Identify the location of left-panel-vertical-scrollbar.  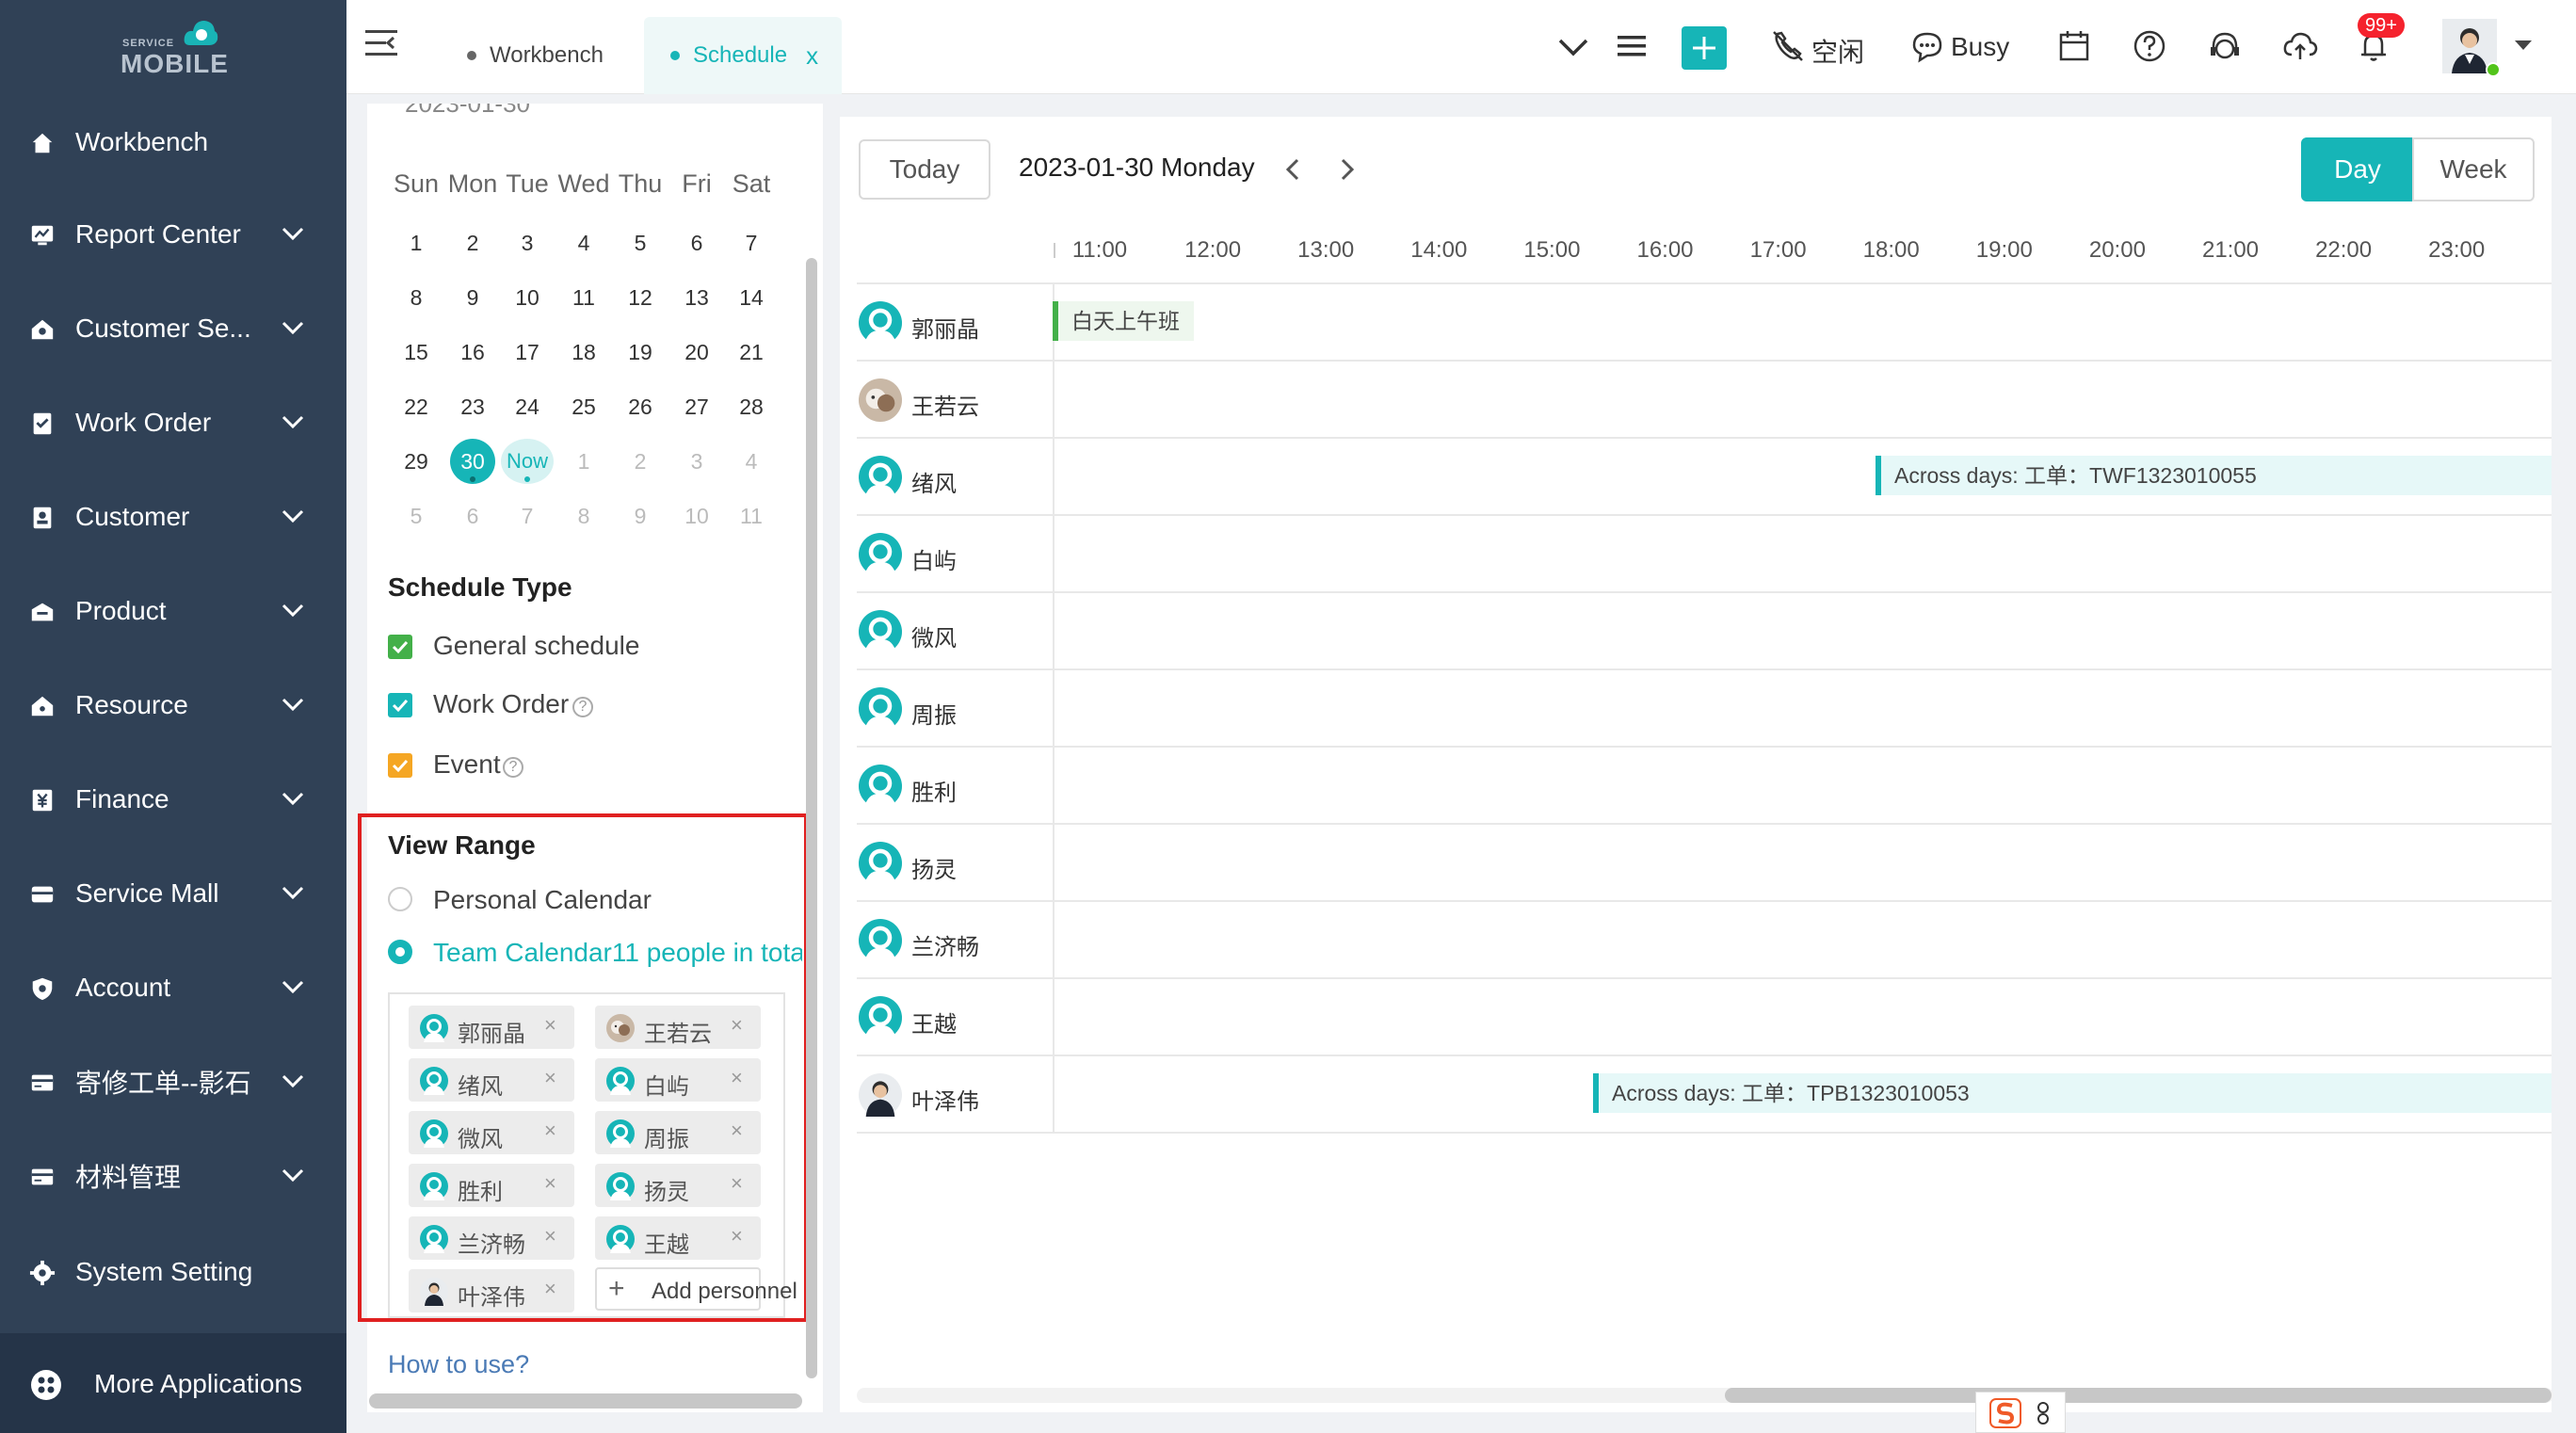
(811, 818).